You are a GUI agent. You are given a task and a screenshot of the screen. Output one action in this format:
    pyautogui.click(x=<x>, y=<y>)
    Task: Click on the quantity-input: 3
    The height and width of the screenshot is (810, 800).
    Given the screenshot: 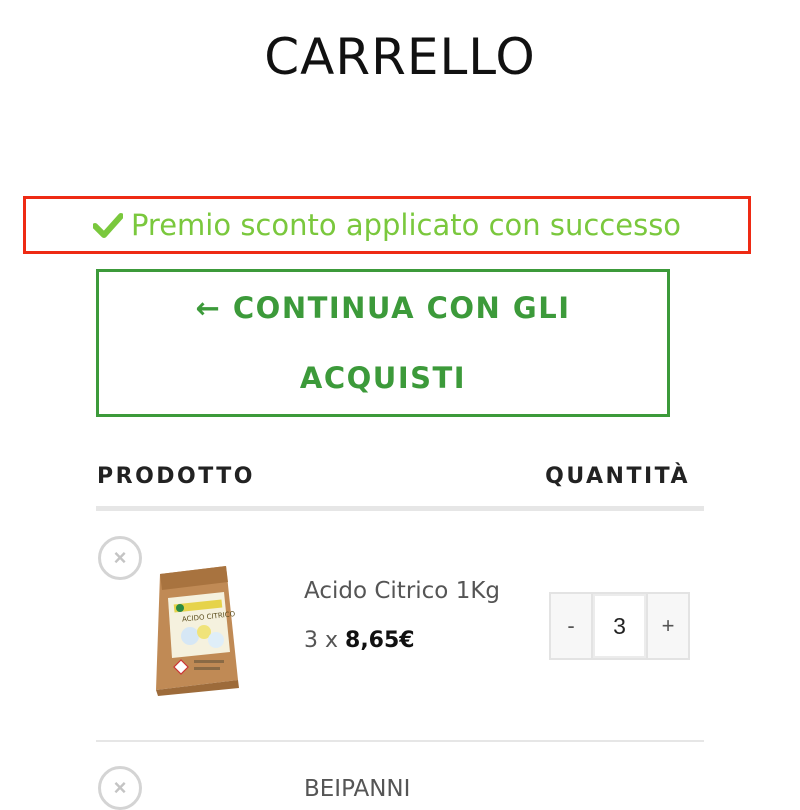 What is the action you would take?
    pyautogui.click(x=619, y=626)
    